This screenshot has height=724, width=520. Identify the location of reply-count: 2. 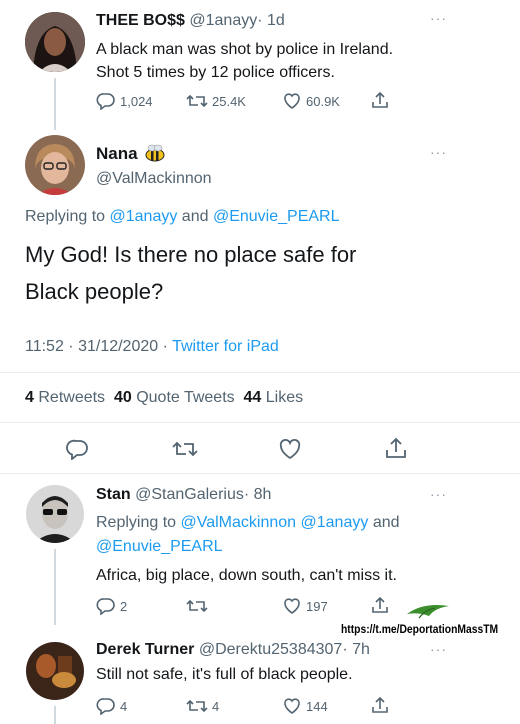
(124, 606).